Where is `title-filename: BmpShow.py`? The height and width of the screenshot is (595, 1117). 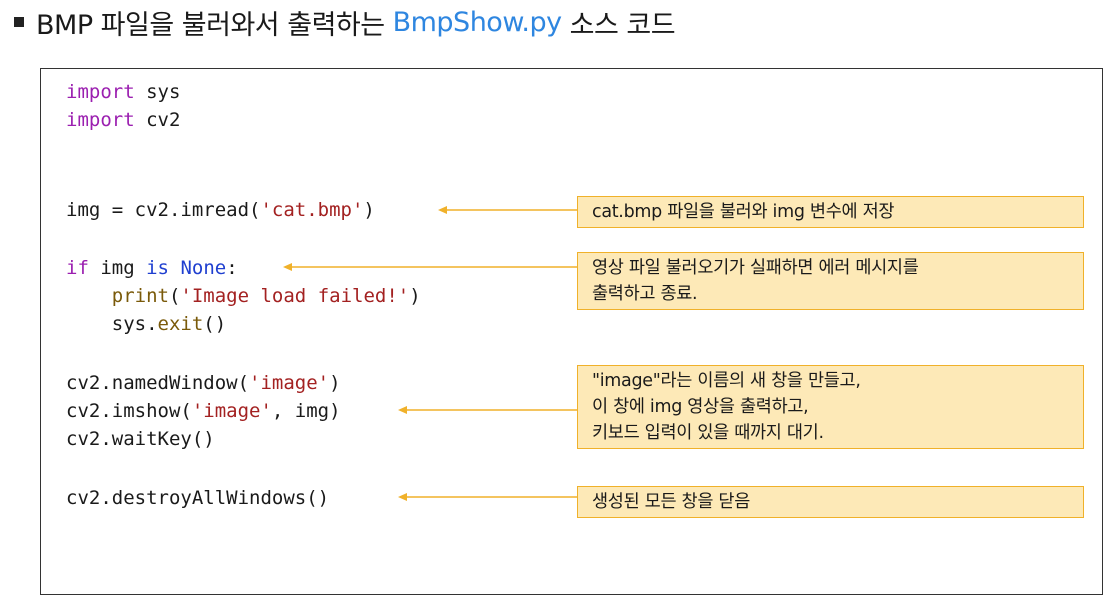
title-filename: BmpShow.py is located at coordinates (477, 22).